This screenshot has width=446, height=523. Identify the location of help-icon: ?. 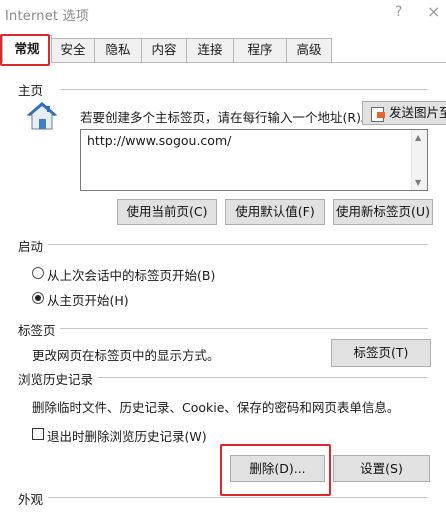
(398, 12).